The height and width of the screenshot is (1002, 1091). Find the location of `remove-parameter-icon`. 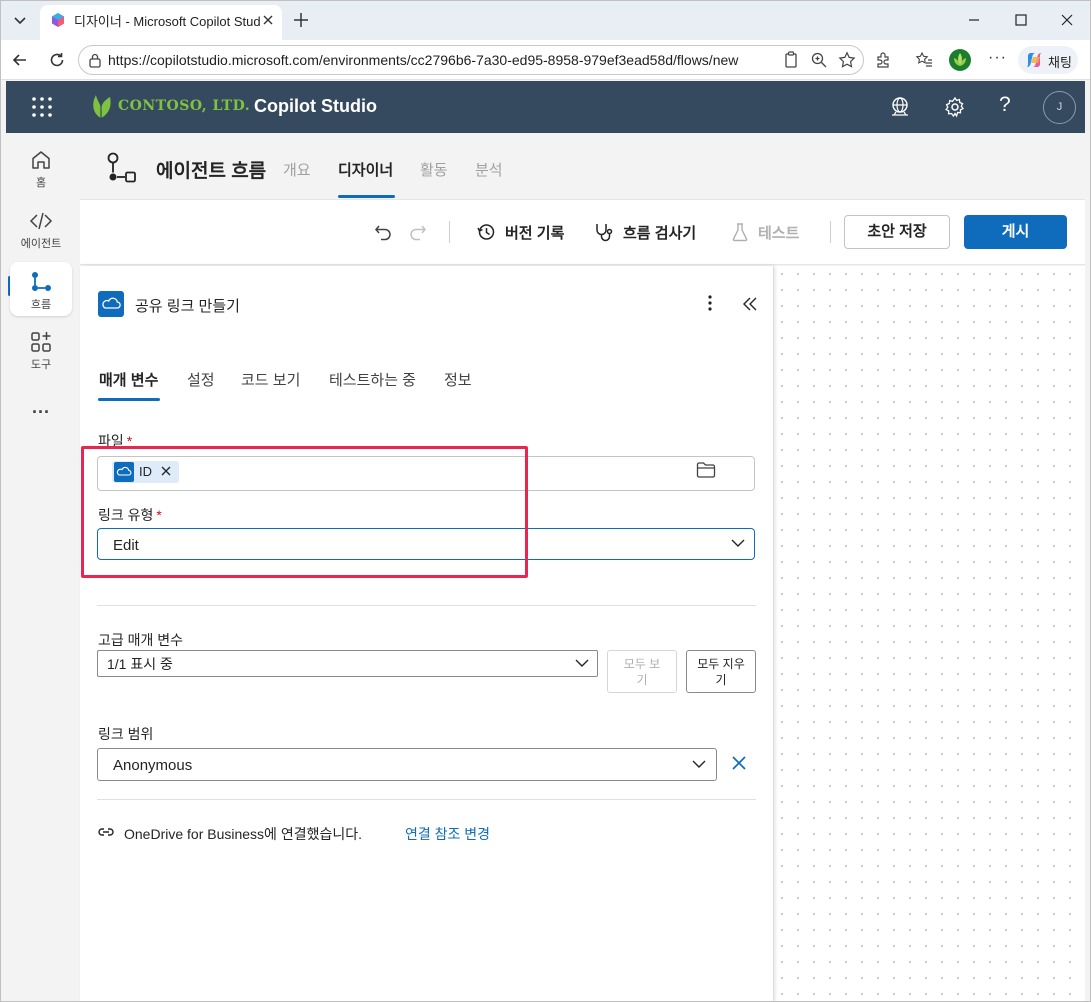

remove-parameter-icon is located at coordinates (739, 763).